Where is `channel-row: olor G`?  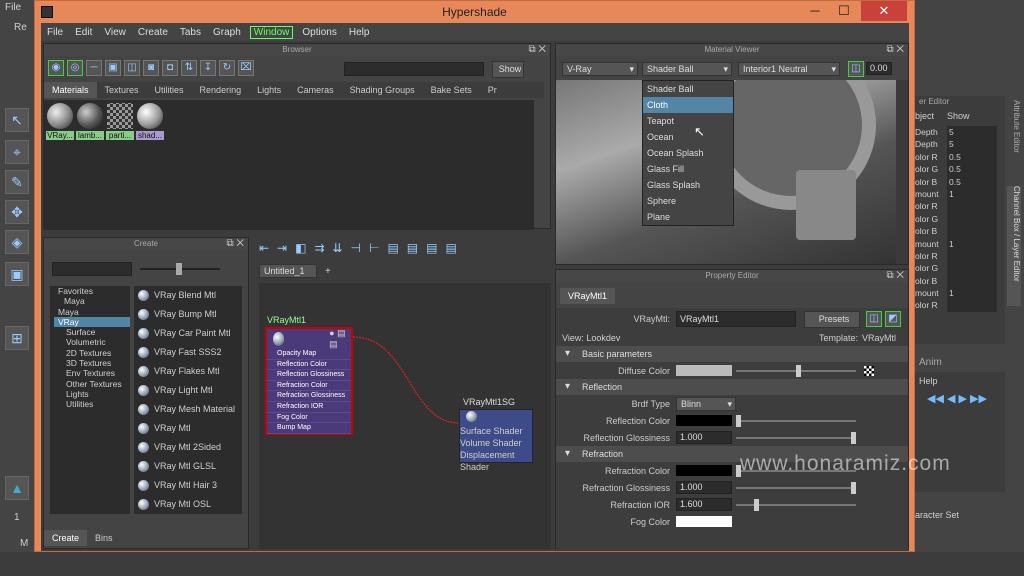 channel-row: olor G is located at coordinates (960, 268).